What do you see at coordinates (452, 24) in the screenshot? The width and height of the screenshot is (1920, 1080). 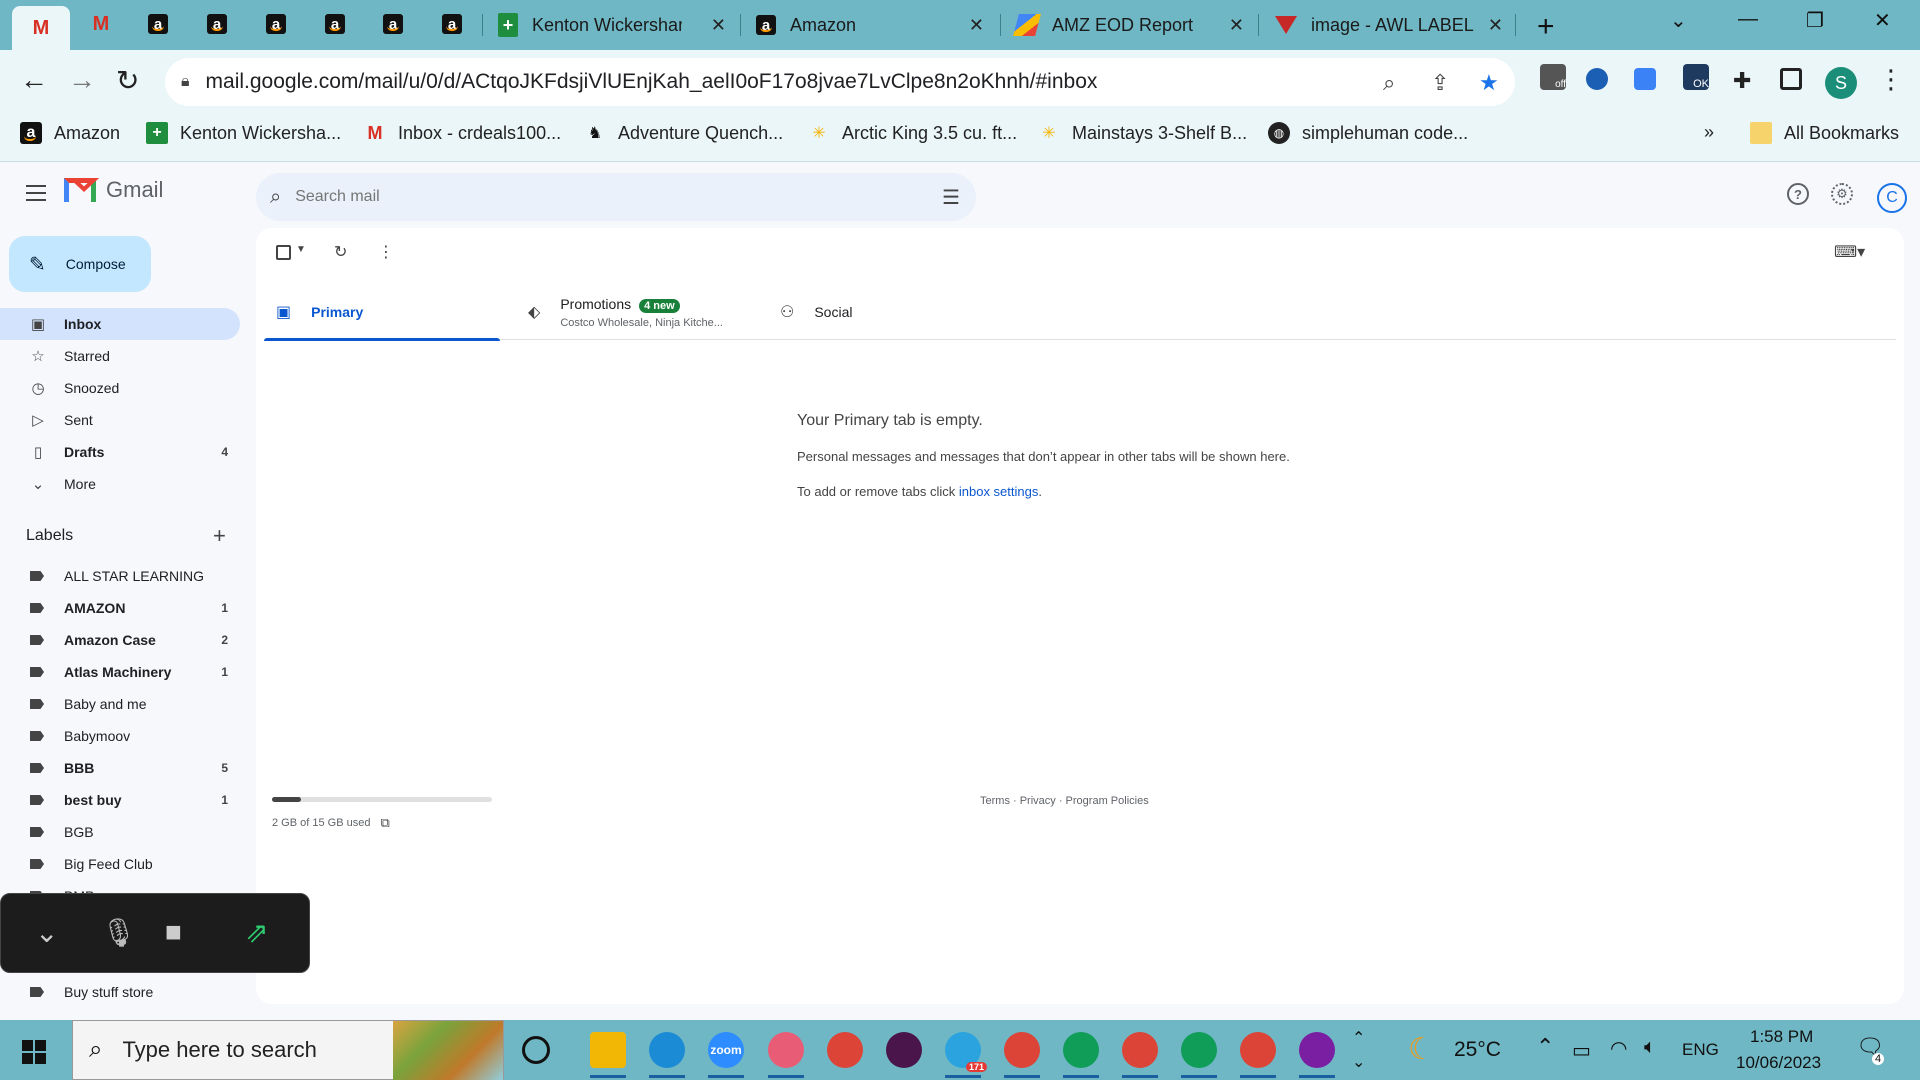 I see `tab-amazon-6: a` at bounding box center [452, 24].